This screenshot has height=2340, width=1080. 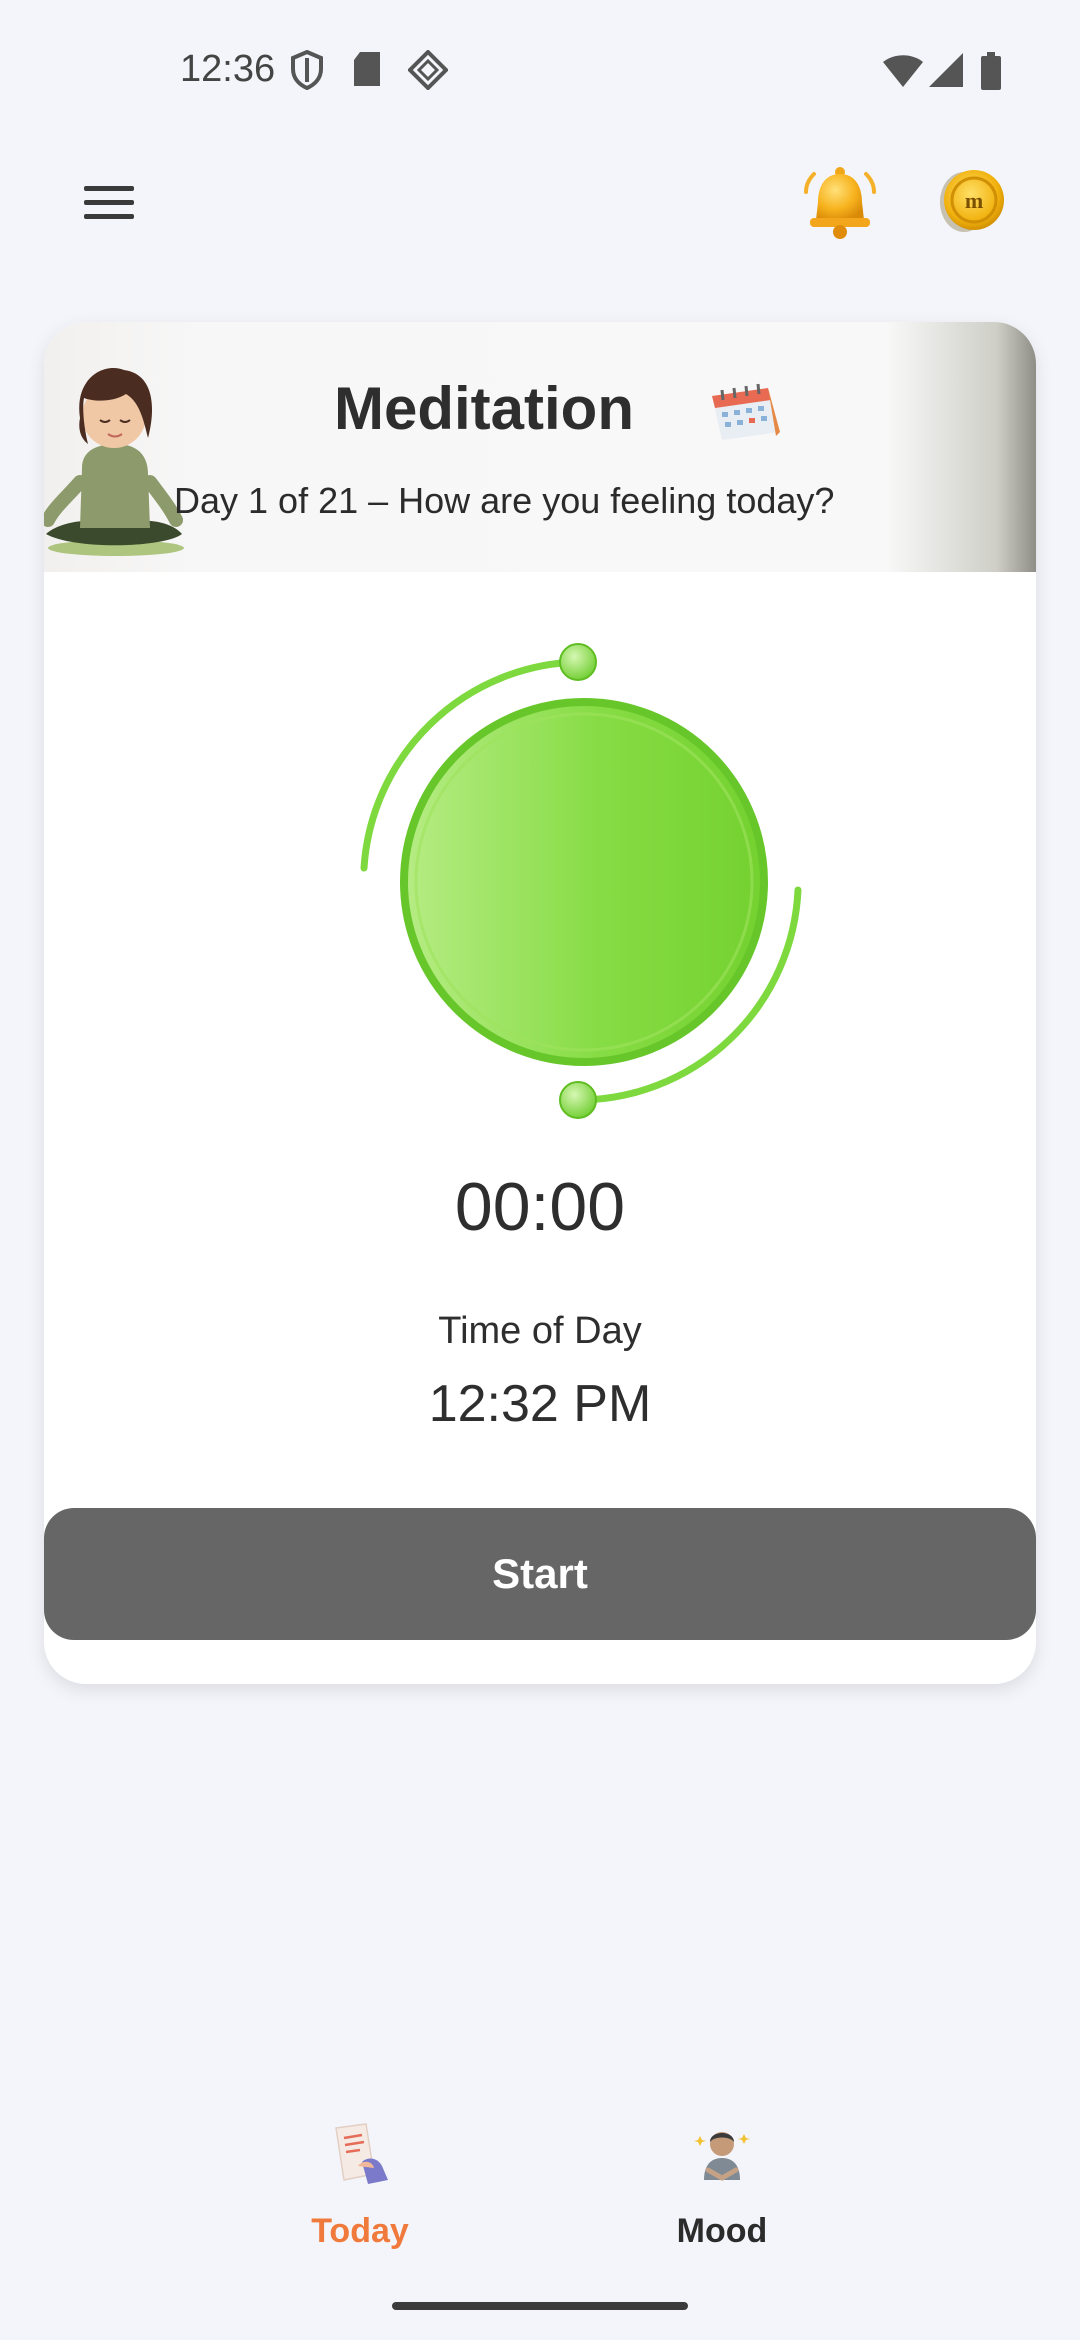 What do you see at coordinates (367, 69) in the screenshot?
I see `sd-card-icon` at bounding box center [367, 69].